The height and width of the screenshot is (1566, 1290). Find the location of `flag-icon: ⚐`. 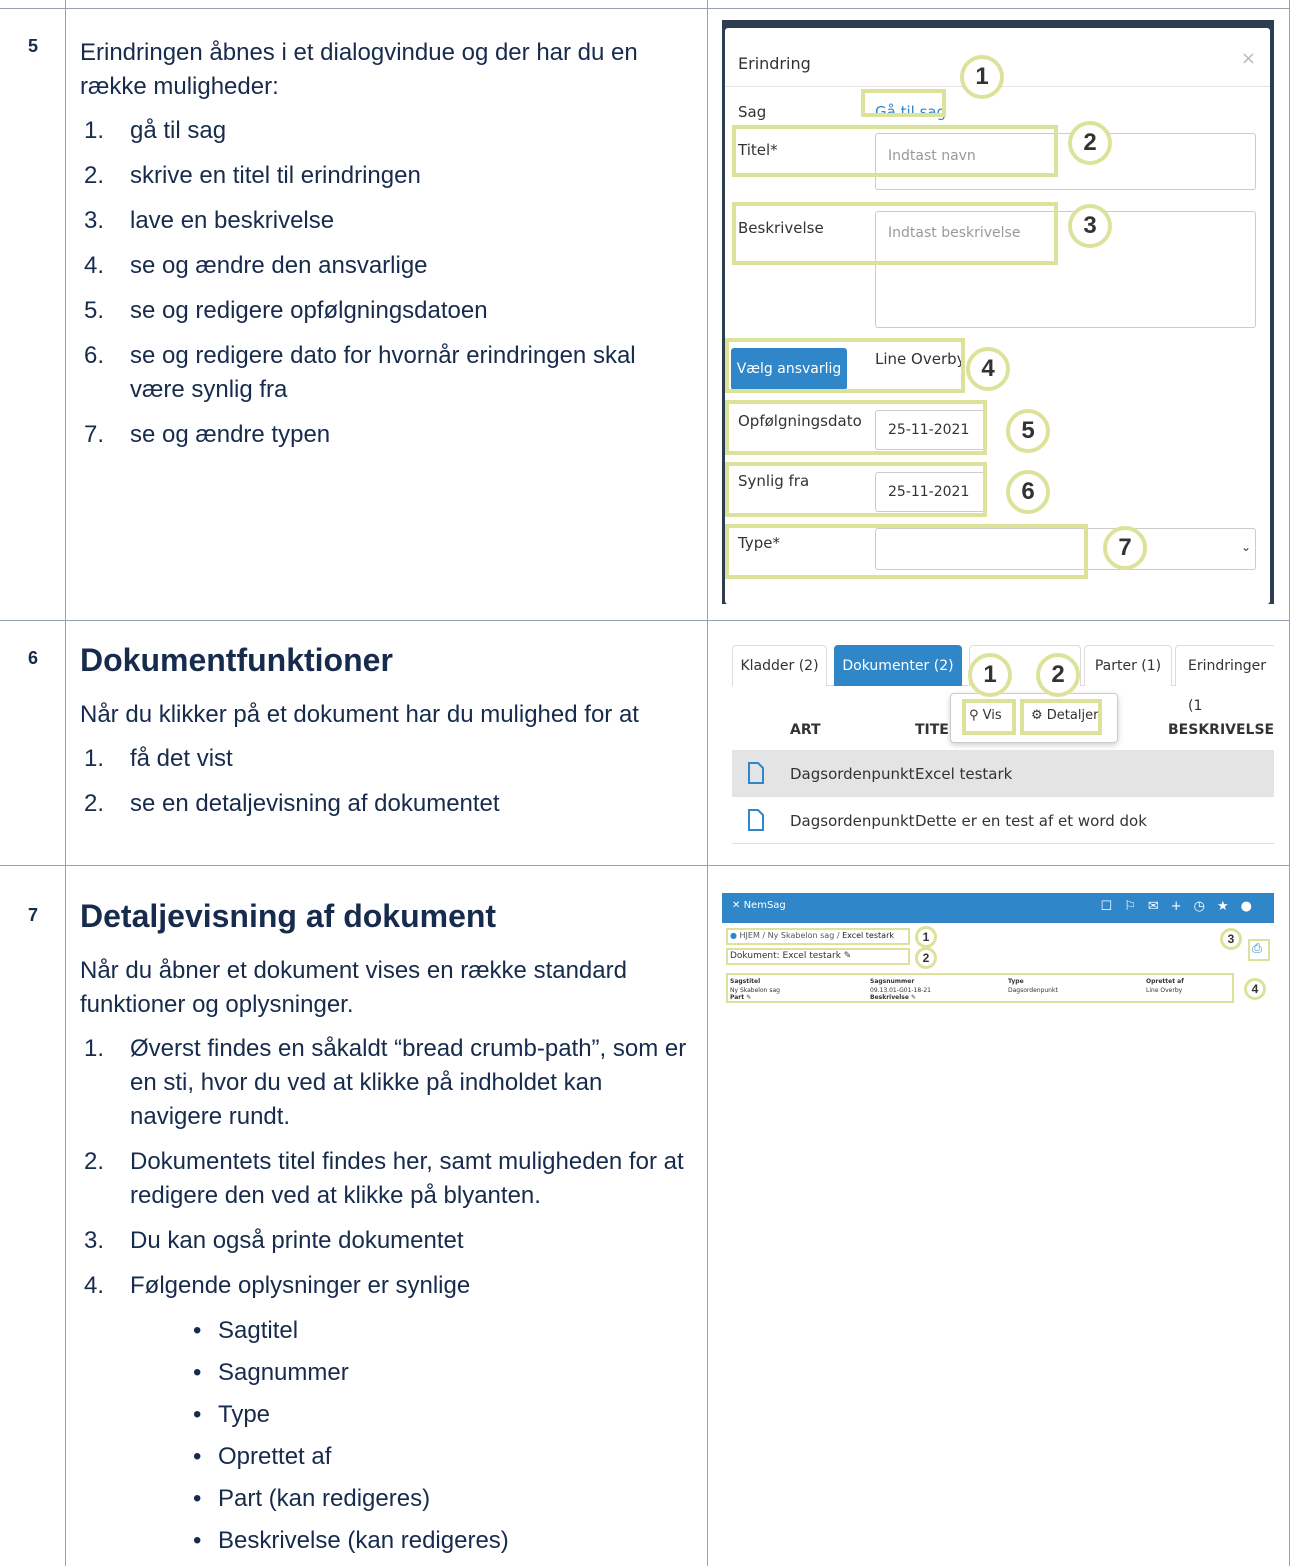

flag-icon: ⚐ is located at coordinates (1136, 906).